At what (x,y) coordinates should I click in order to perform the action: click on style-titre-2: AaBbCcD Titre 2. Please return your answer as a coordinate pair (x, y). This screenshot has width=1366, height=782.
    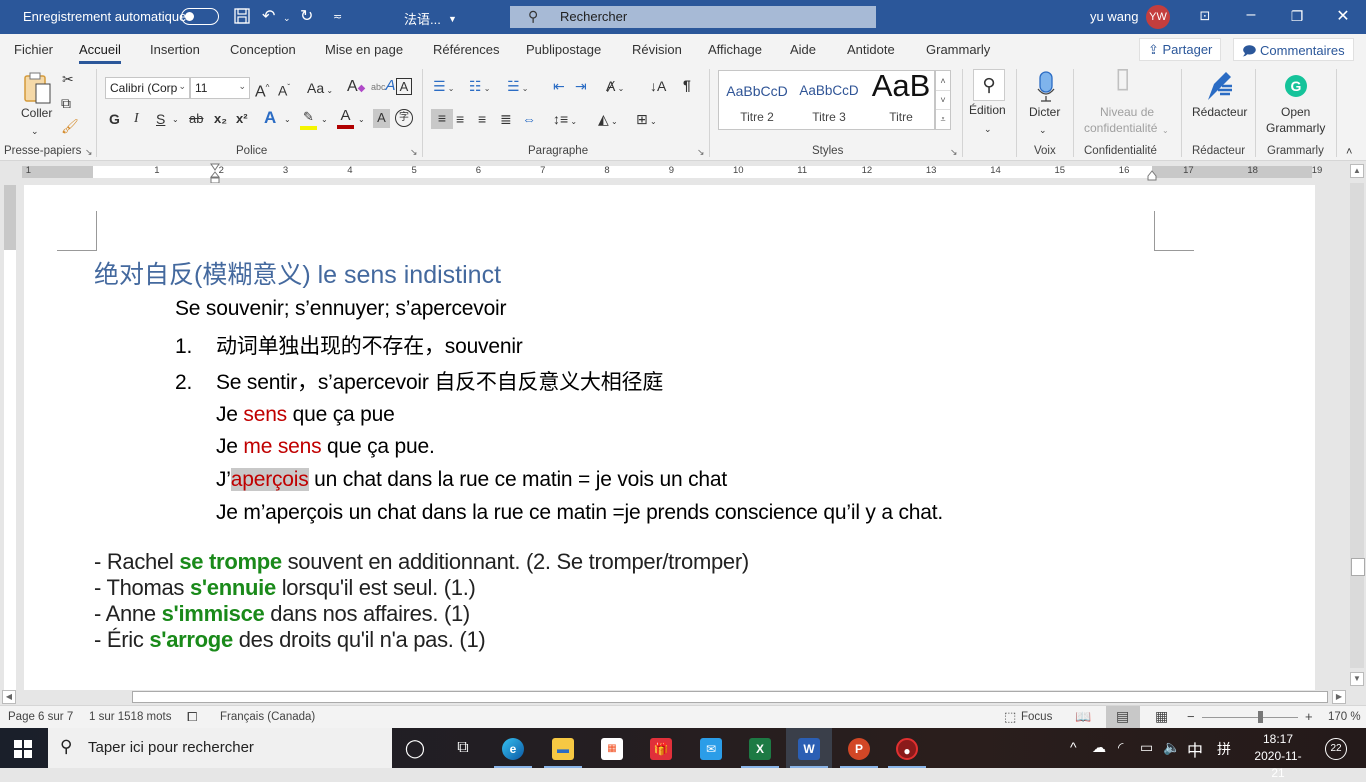
    Looking at the image, I should click on (757, 100).